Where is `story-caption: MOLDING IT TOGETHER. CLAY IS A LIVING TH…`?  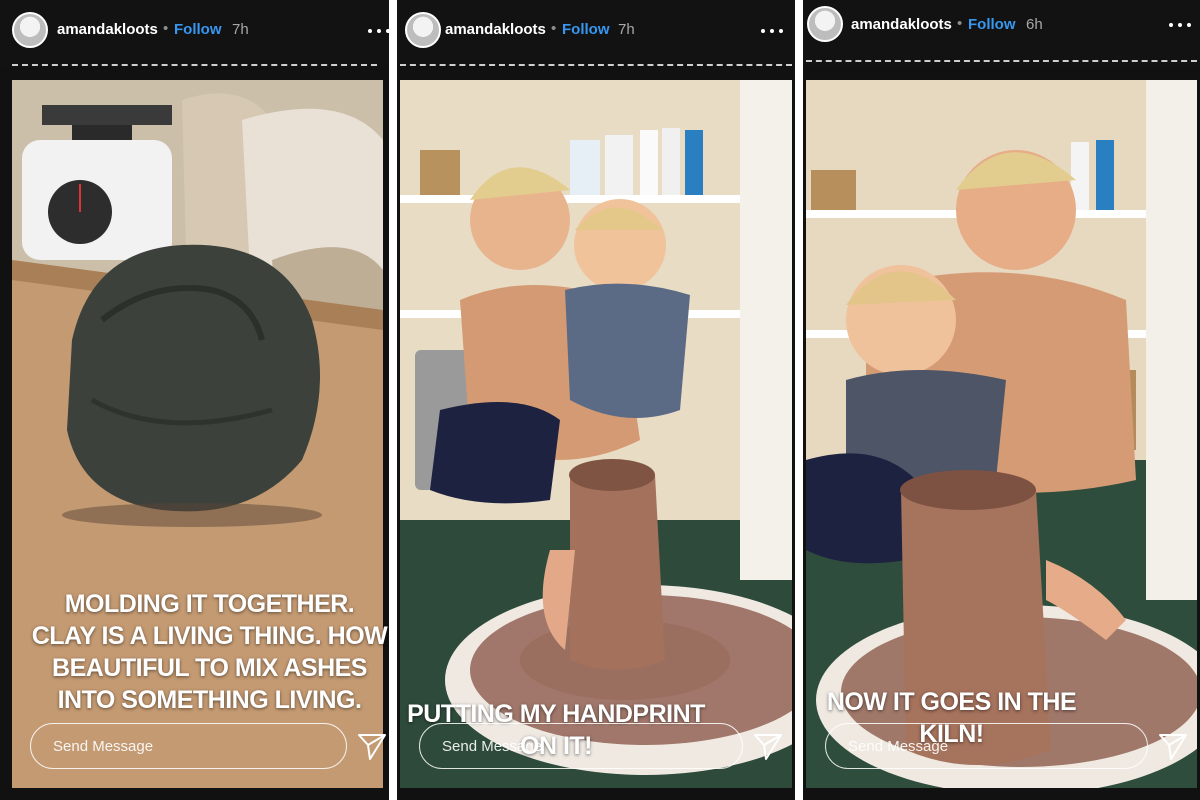 story-caption: MOLDING IT TOGETHER. CLAY IS A LIVING TH… is located at coordinates (209, 652).